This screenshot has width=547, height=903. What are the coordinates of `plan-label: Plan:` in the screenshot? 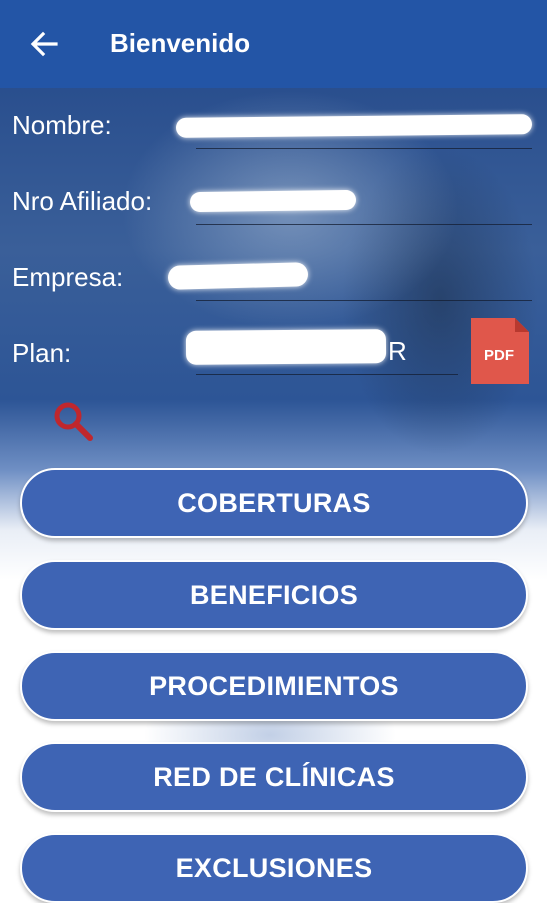 It's located at (42, 353).